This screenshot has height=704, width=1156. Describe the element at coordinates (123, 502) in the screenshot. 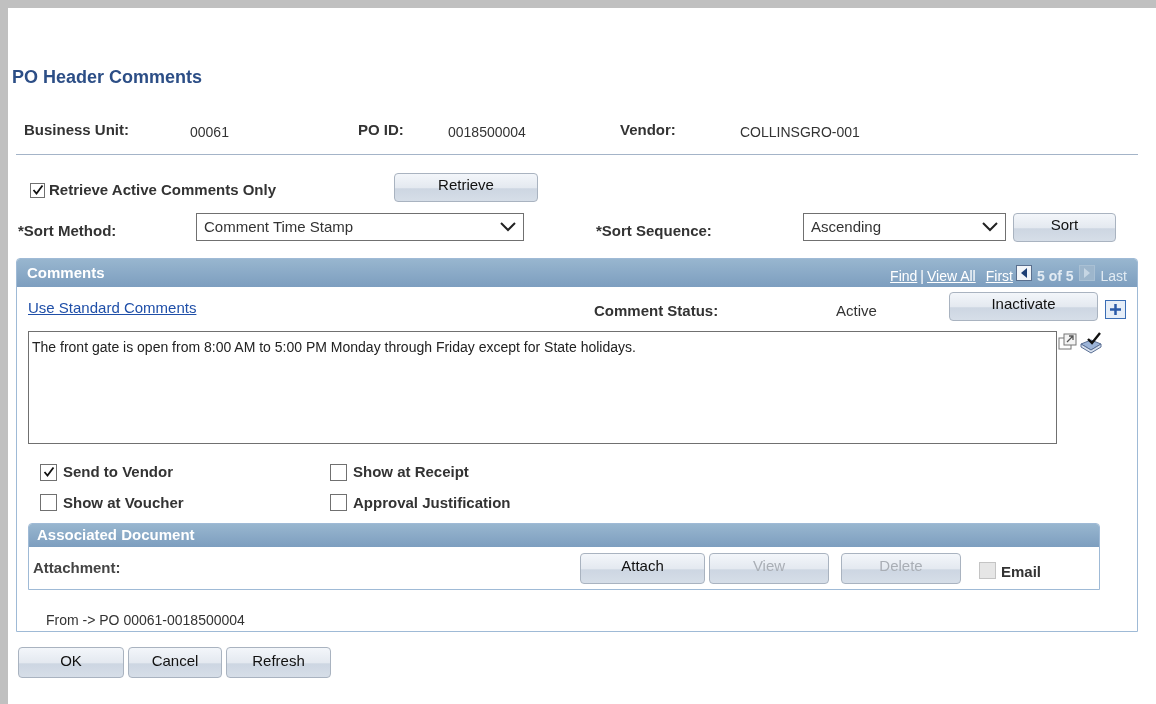

I see `checkbox-label: Show at Voucher` at that location.